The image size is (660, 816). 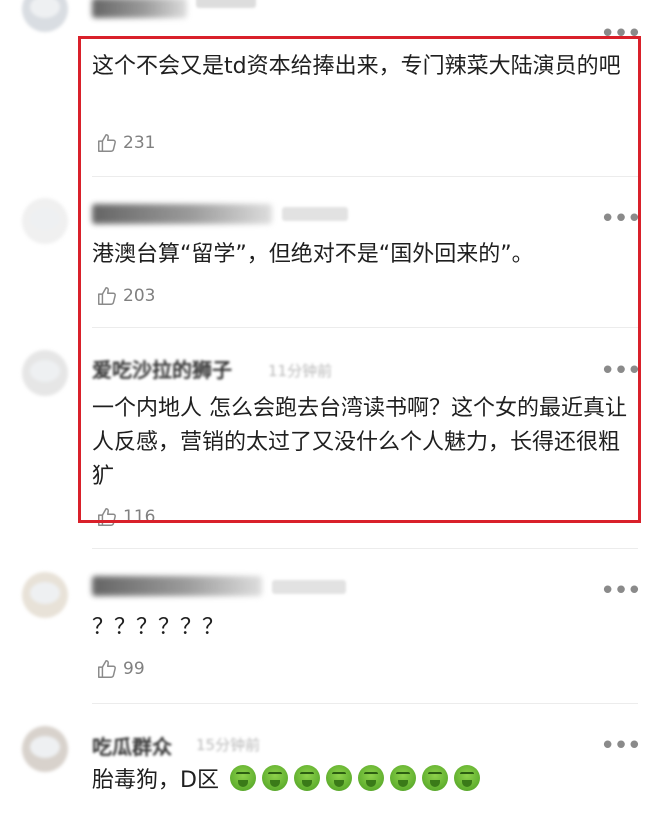 What do you see at coordinates (107, 669) in the screenshot?
I see `thumbs-up-icon` at bounding box center [107, 669].